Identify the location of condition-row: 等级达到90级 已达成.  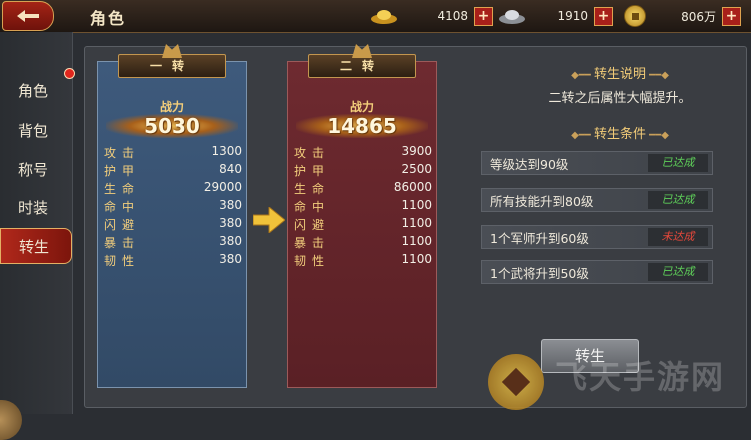
(597, 163).